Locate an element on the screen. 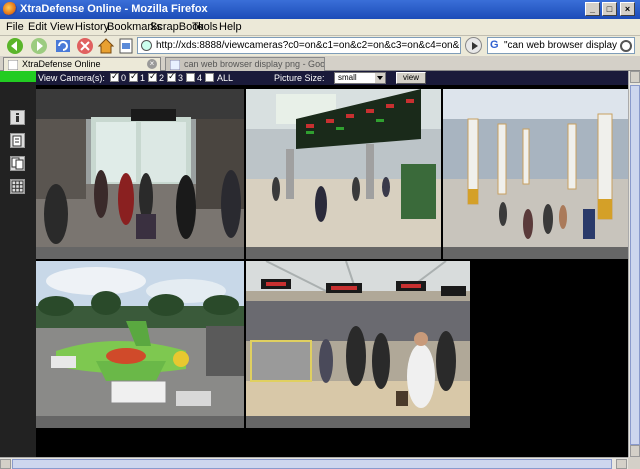 The width and height of the screenshot is (640, 469). copy-icon is located at coordinates (17, 163).